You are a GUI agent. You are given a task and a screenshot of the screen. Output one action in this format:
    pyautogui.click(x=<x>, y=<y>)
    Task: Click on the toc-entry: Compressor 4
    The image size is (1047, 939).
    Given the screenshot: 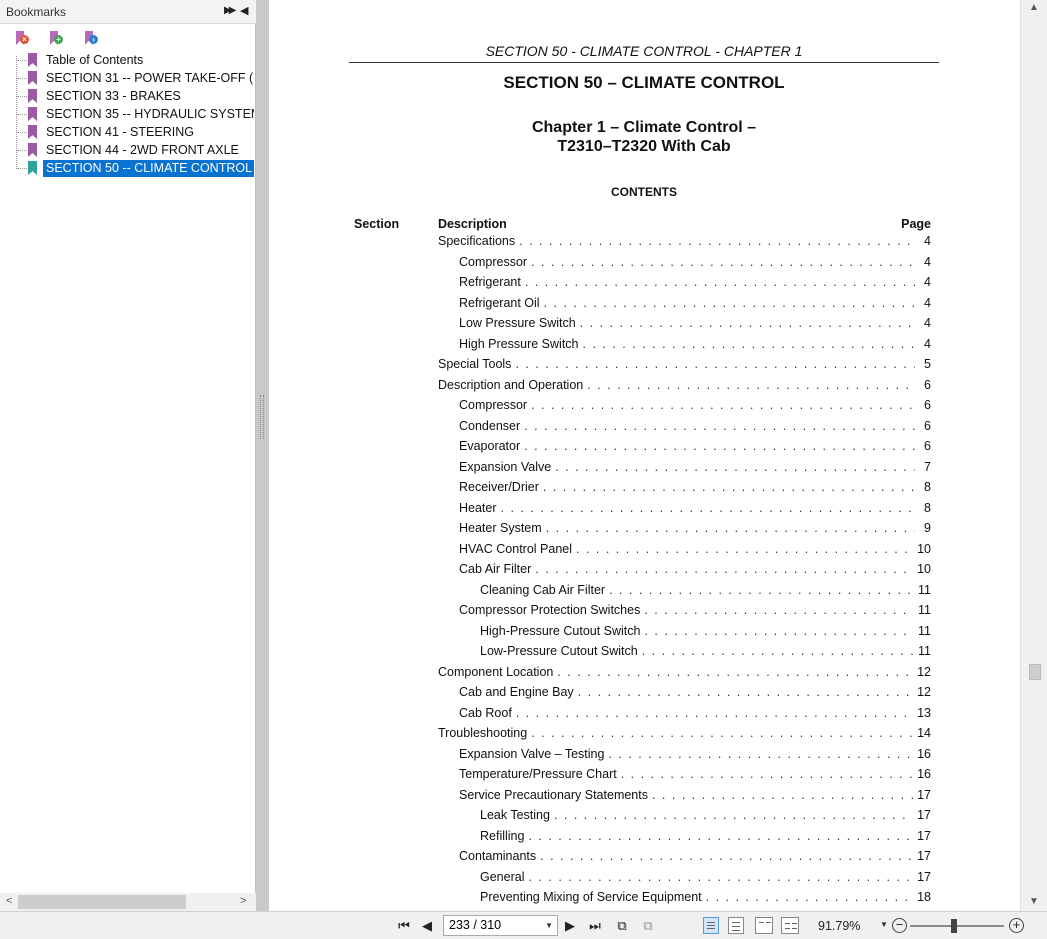 What is the action you would take?
    pyautogui.click(x=684, y=265)
    